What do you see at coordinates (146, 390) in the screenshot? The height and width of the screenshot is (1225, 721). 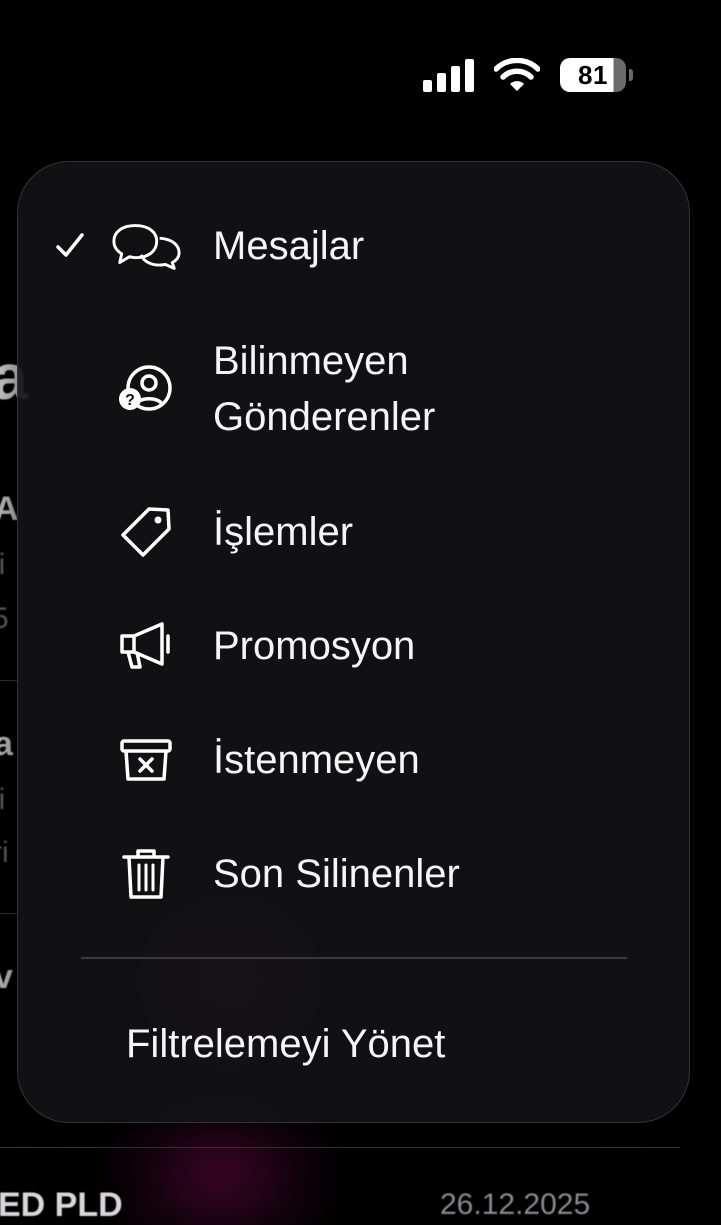 I see `unknown-person-icon: ?` at bounding box center [146, 390].